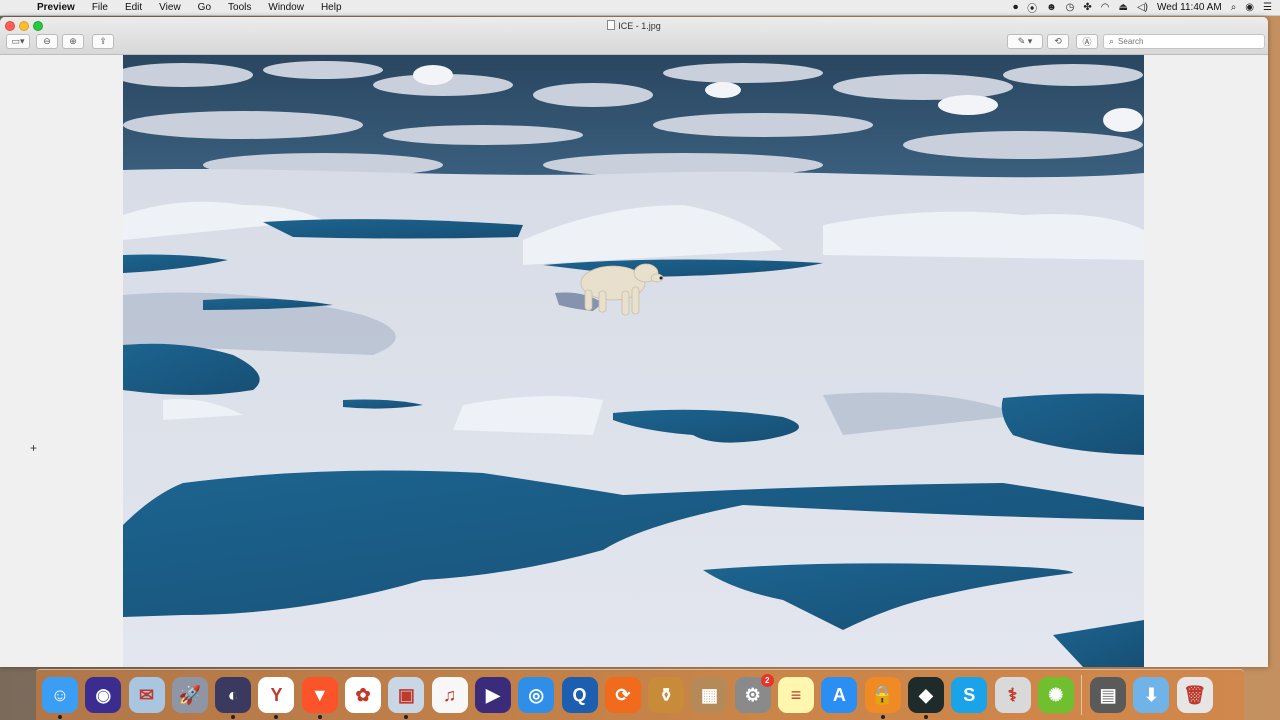 This screenshot has height=720, width=1280. I want to click on dock-filmora-icon: ◆, so click(925, 698).